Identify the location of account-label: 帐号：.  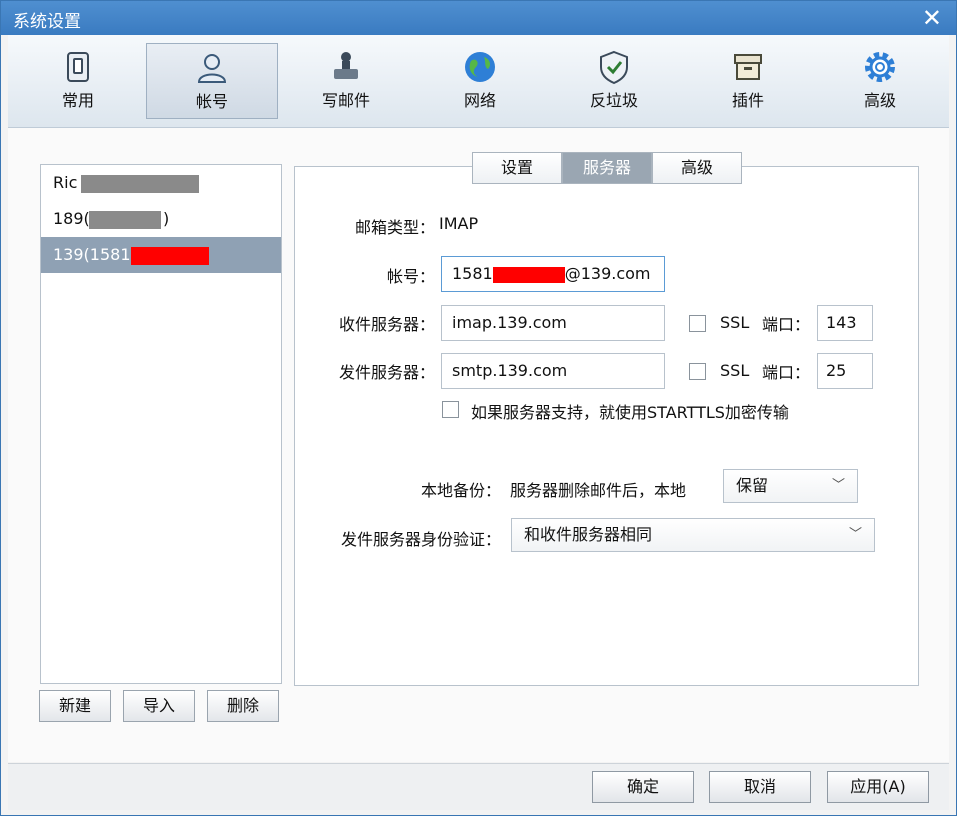
(410, 276).